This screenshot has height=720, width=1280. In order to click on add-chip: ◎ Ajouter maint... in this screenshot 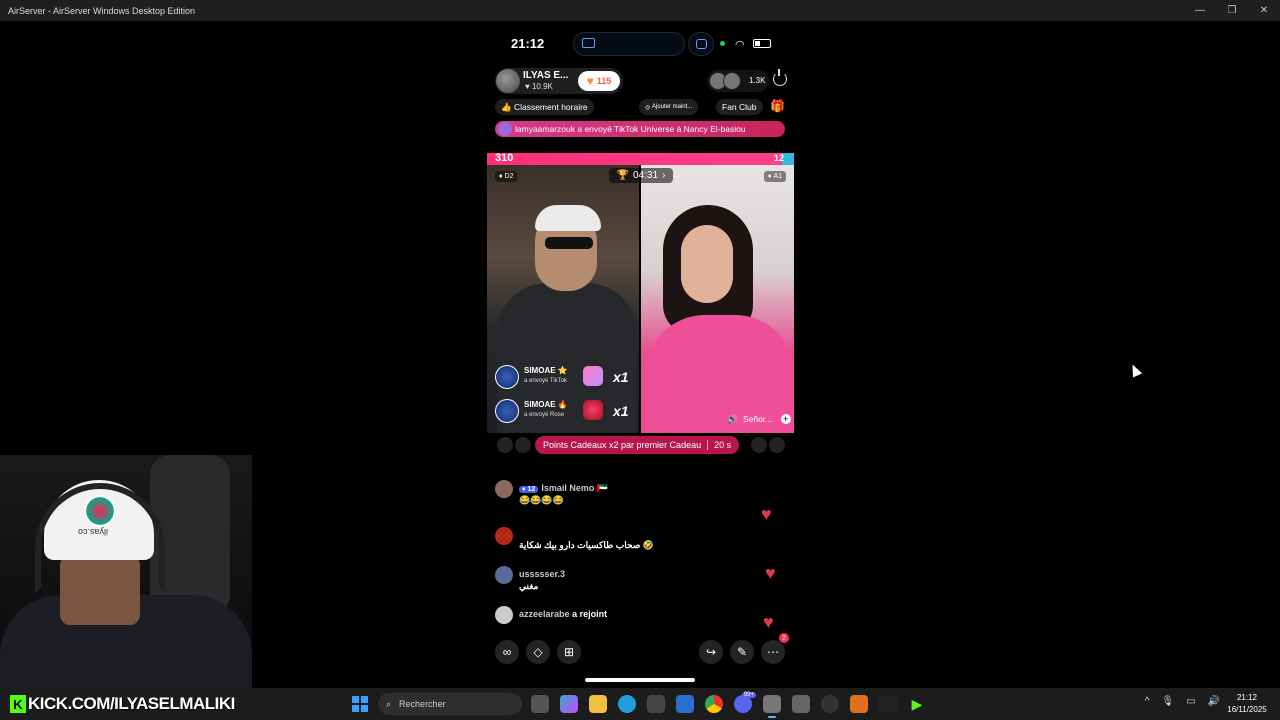, I will do `click(669, 107)`.